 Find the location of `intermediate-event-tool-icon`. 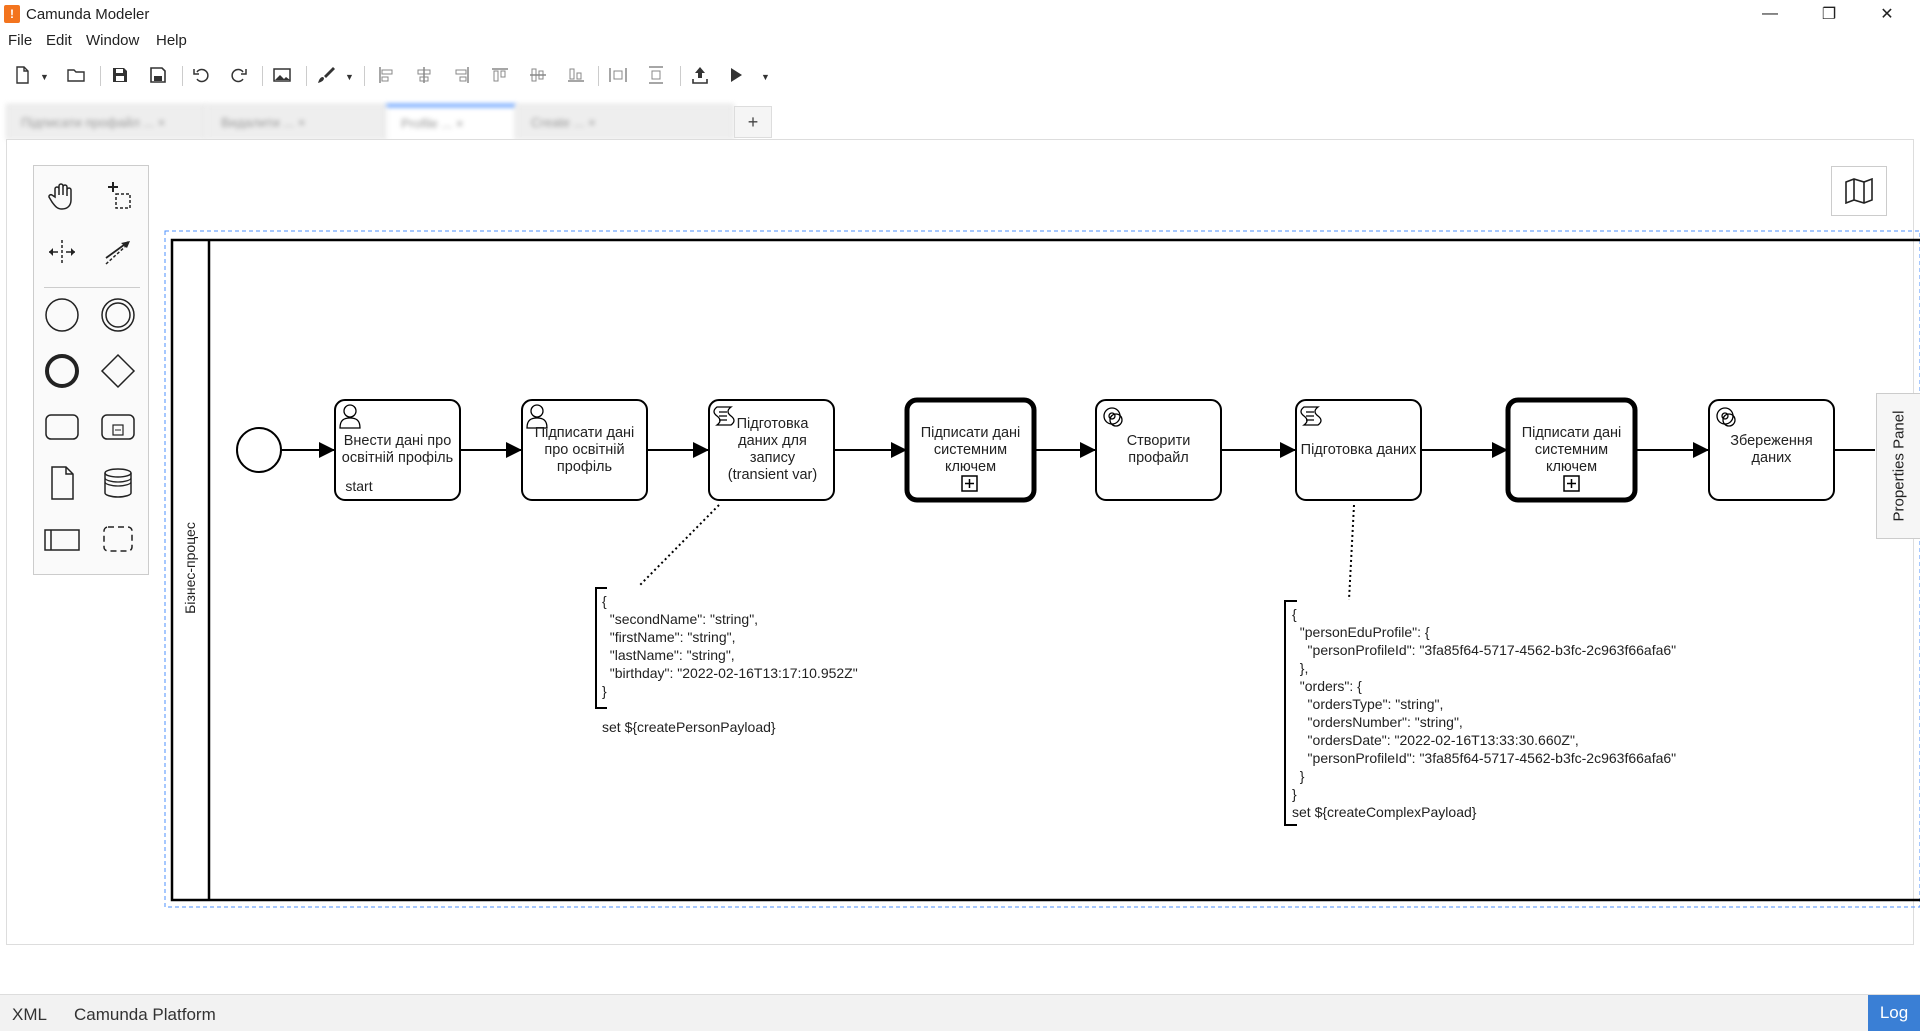

intermediate-event-tool-icon is located at coordinates (118, 315).